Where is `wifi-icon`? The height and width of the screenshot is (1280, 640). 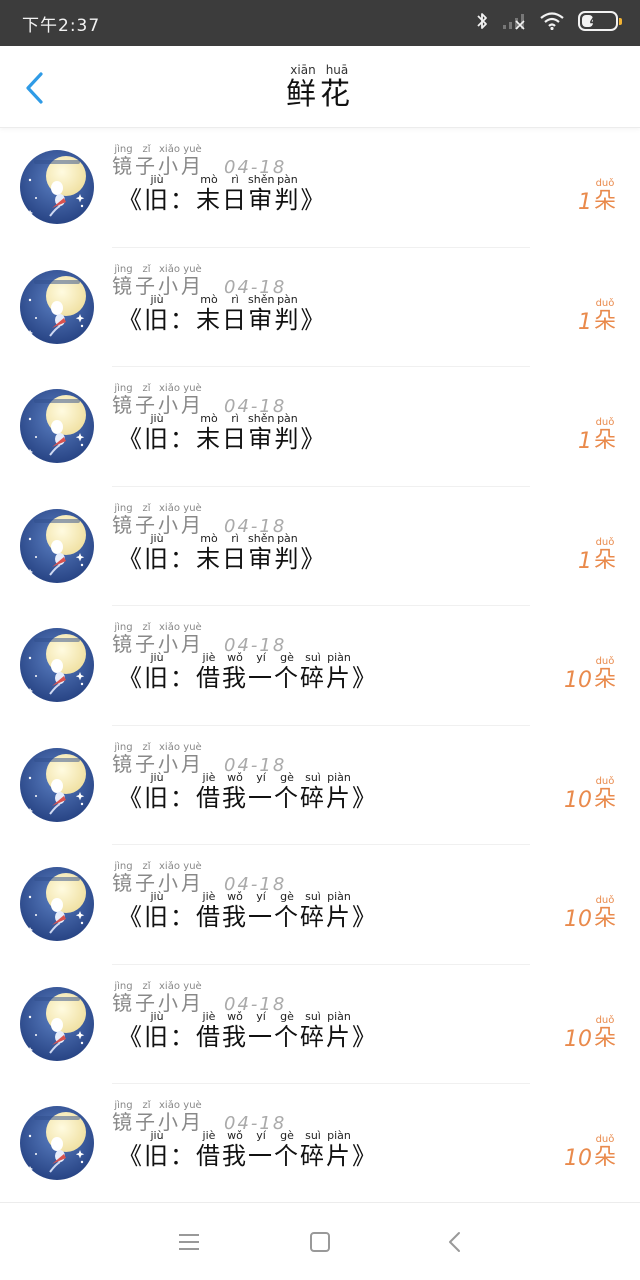 wifi-icon is located at coordinates (552, 21).